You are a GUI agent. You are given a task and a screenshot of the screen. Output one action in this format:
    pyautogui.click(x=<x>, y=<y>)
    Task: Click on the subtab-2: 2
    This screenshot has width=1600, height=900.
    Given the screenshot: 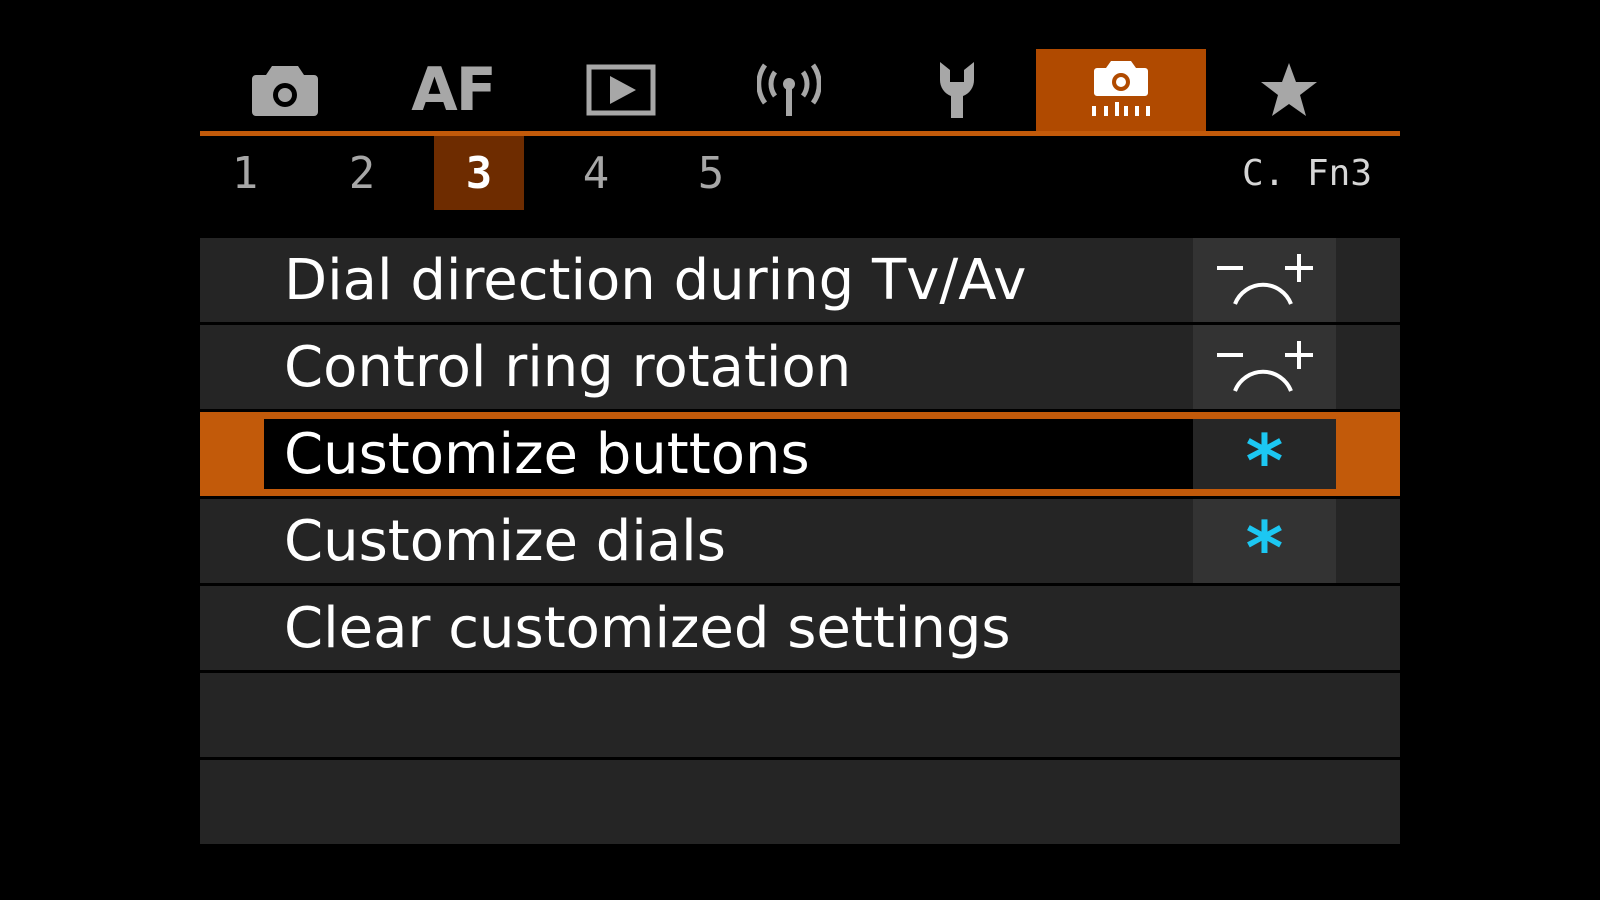 What is the action you would take?
    pyautogui.click(x=362, y=173)
    